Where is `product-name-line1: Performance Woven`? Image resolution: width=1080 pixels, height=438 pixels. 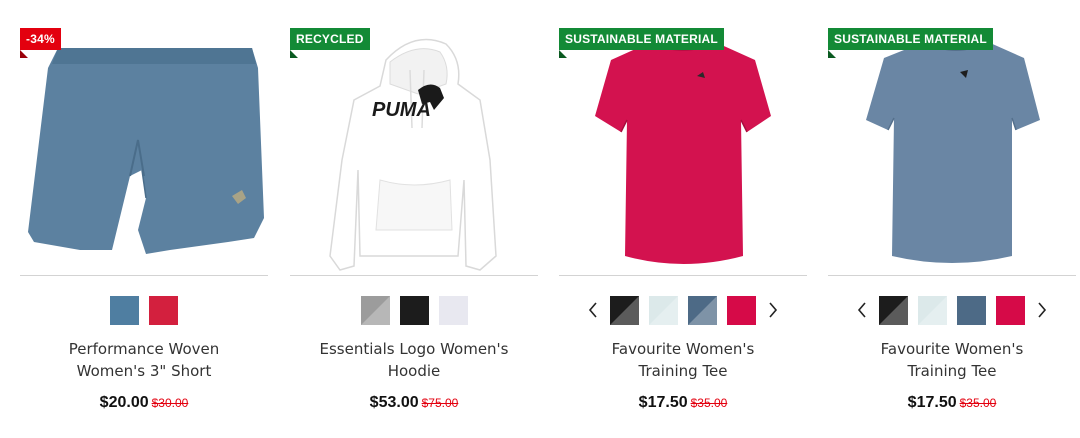 product-name-line1: Performance Woven is located at coordinates (144, 349).